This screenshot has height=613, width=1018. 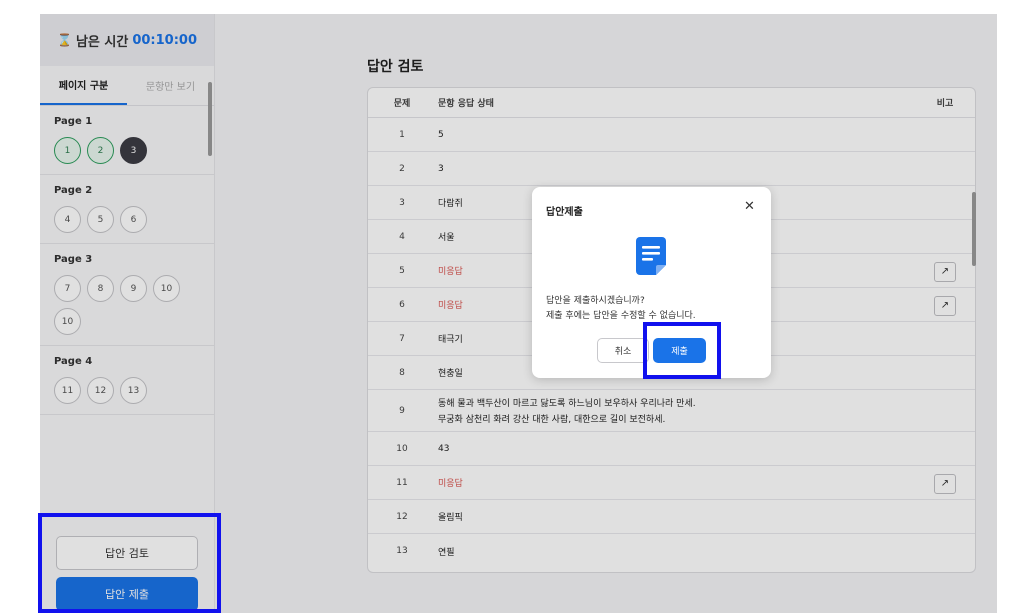 I want to click on dialog-message-line1: 답안을 제출하시겠습니까?, so click(x=595, y=301).